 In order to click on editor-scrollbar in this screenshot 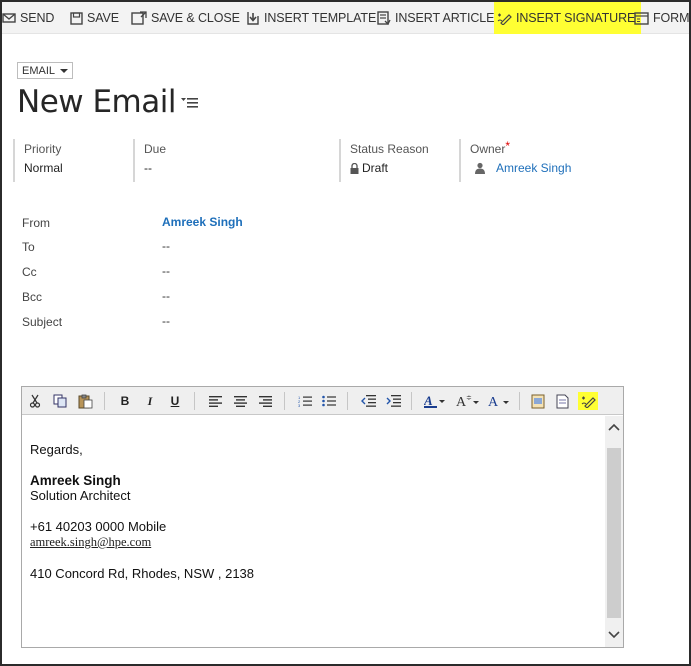, I will do `click(614, 531)`.